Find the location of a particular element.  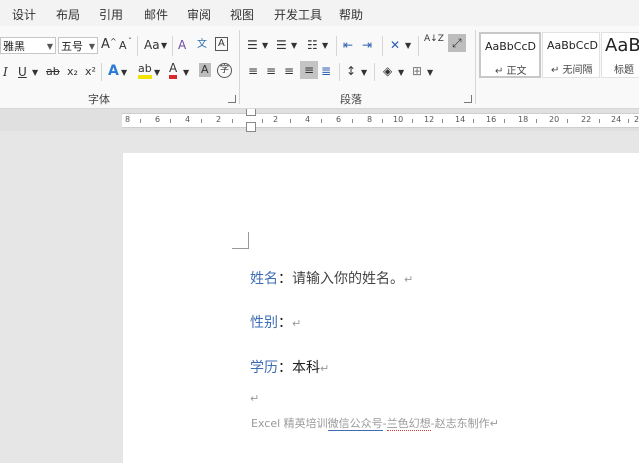

first-line-indent-marker is located at coordinates (251, 112).